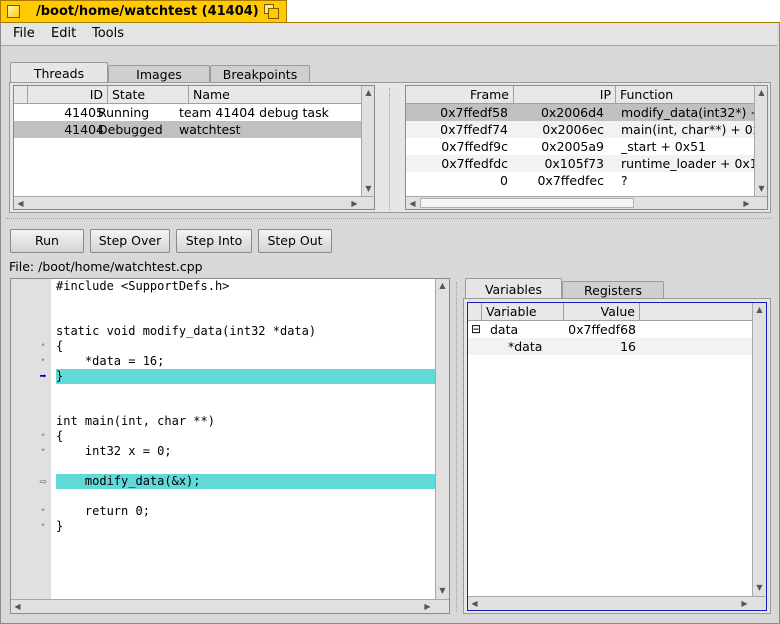  I want to click on step-out-button: Step Out, so click(295, 241).